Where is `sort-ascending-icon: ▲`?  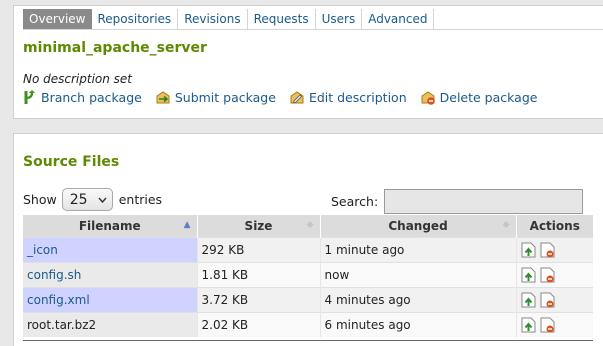 sort-ascending-icon: ▲ is located at coordinates (187, 225).